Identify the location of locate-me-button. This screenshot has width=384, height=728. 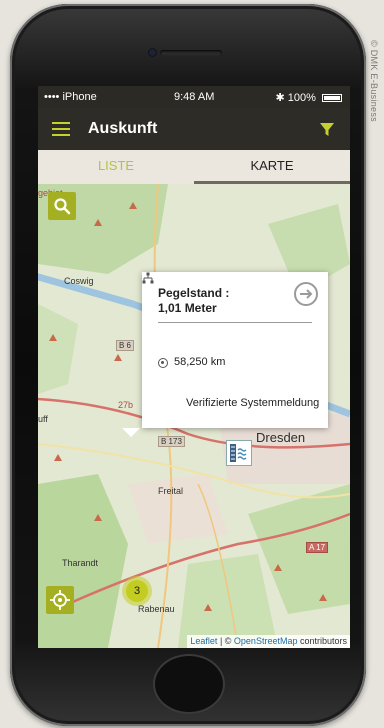
(60, 600).